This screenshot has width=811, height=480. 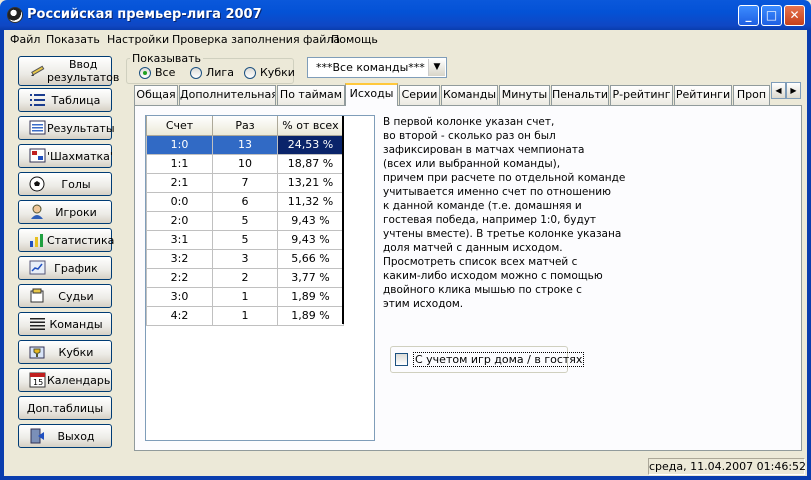 What do you see at coordinates (245, 315) in the screenshot?
I see `table-row: 4:2 1 1,89 %` at bounding box center [245, 315].